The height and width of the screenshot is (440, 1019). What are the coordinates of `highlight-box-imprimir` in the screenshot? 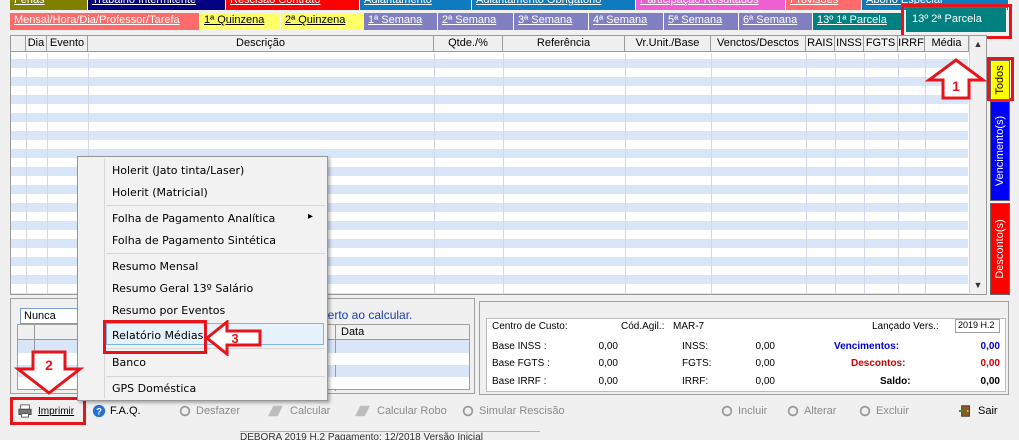 It's located at (48, 411).